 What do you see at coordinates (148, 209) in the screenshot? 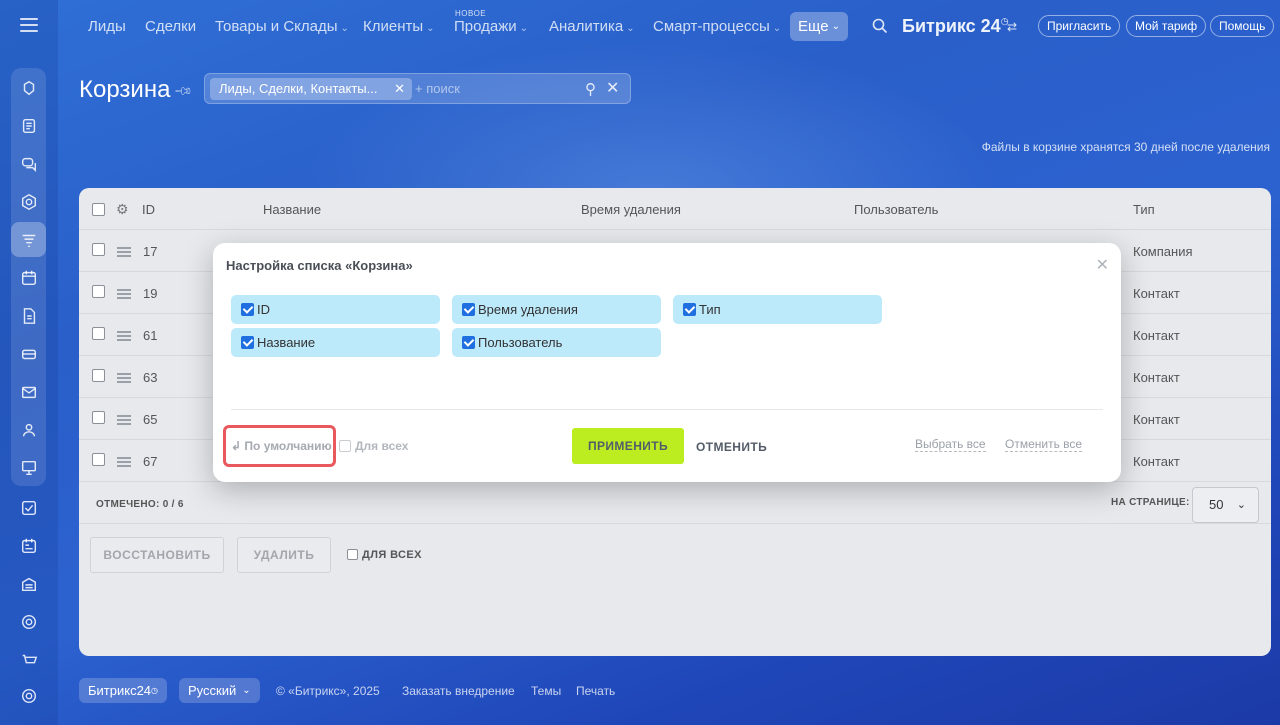
I see `column-header-id: ID` at bounding box center [148, 209].